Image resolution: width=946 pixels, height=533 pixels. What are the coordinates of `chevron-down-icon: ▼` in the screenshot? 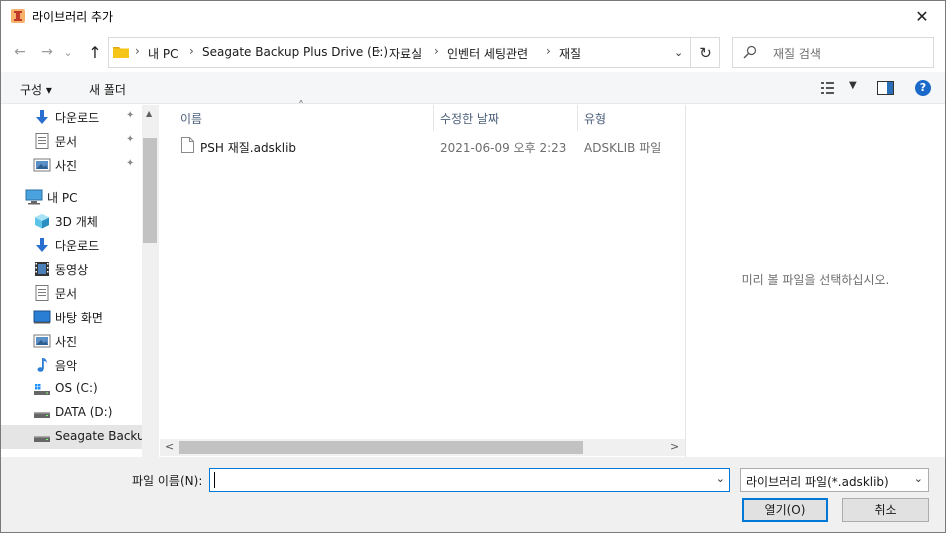 It's located at (853, 85).